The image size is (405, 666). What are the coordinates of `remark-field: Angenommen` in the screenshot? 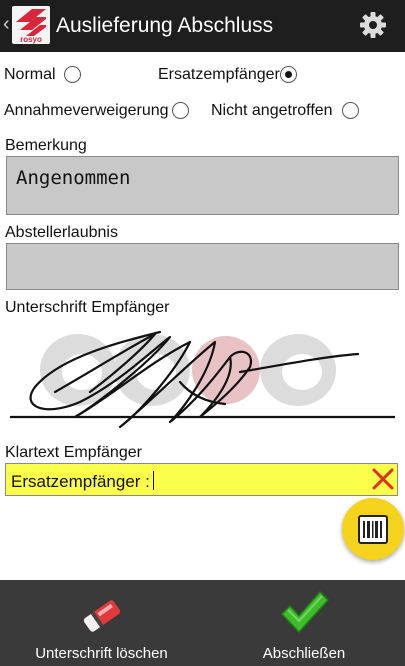 It's located at (202, 185).